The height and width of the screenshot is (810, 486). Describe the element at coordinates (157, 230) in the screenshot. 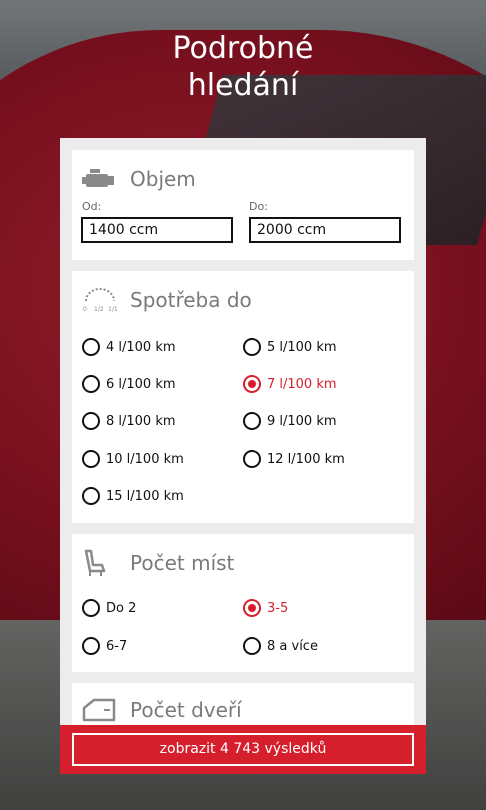

I see `volume-from-input: 1400 ccm` at that location.